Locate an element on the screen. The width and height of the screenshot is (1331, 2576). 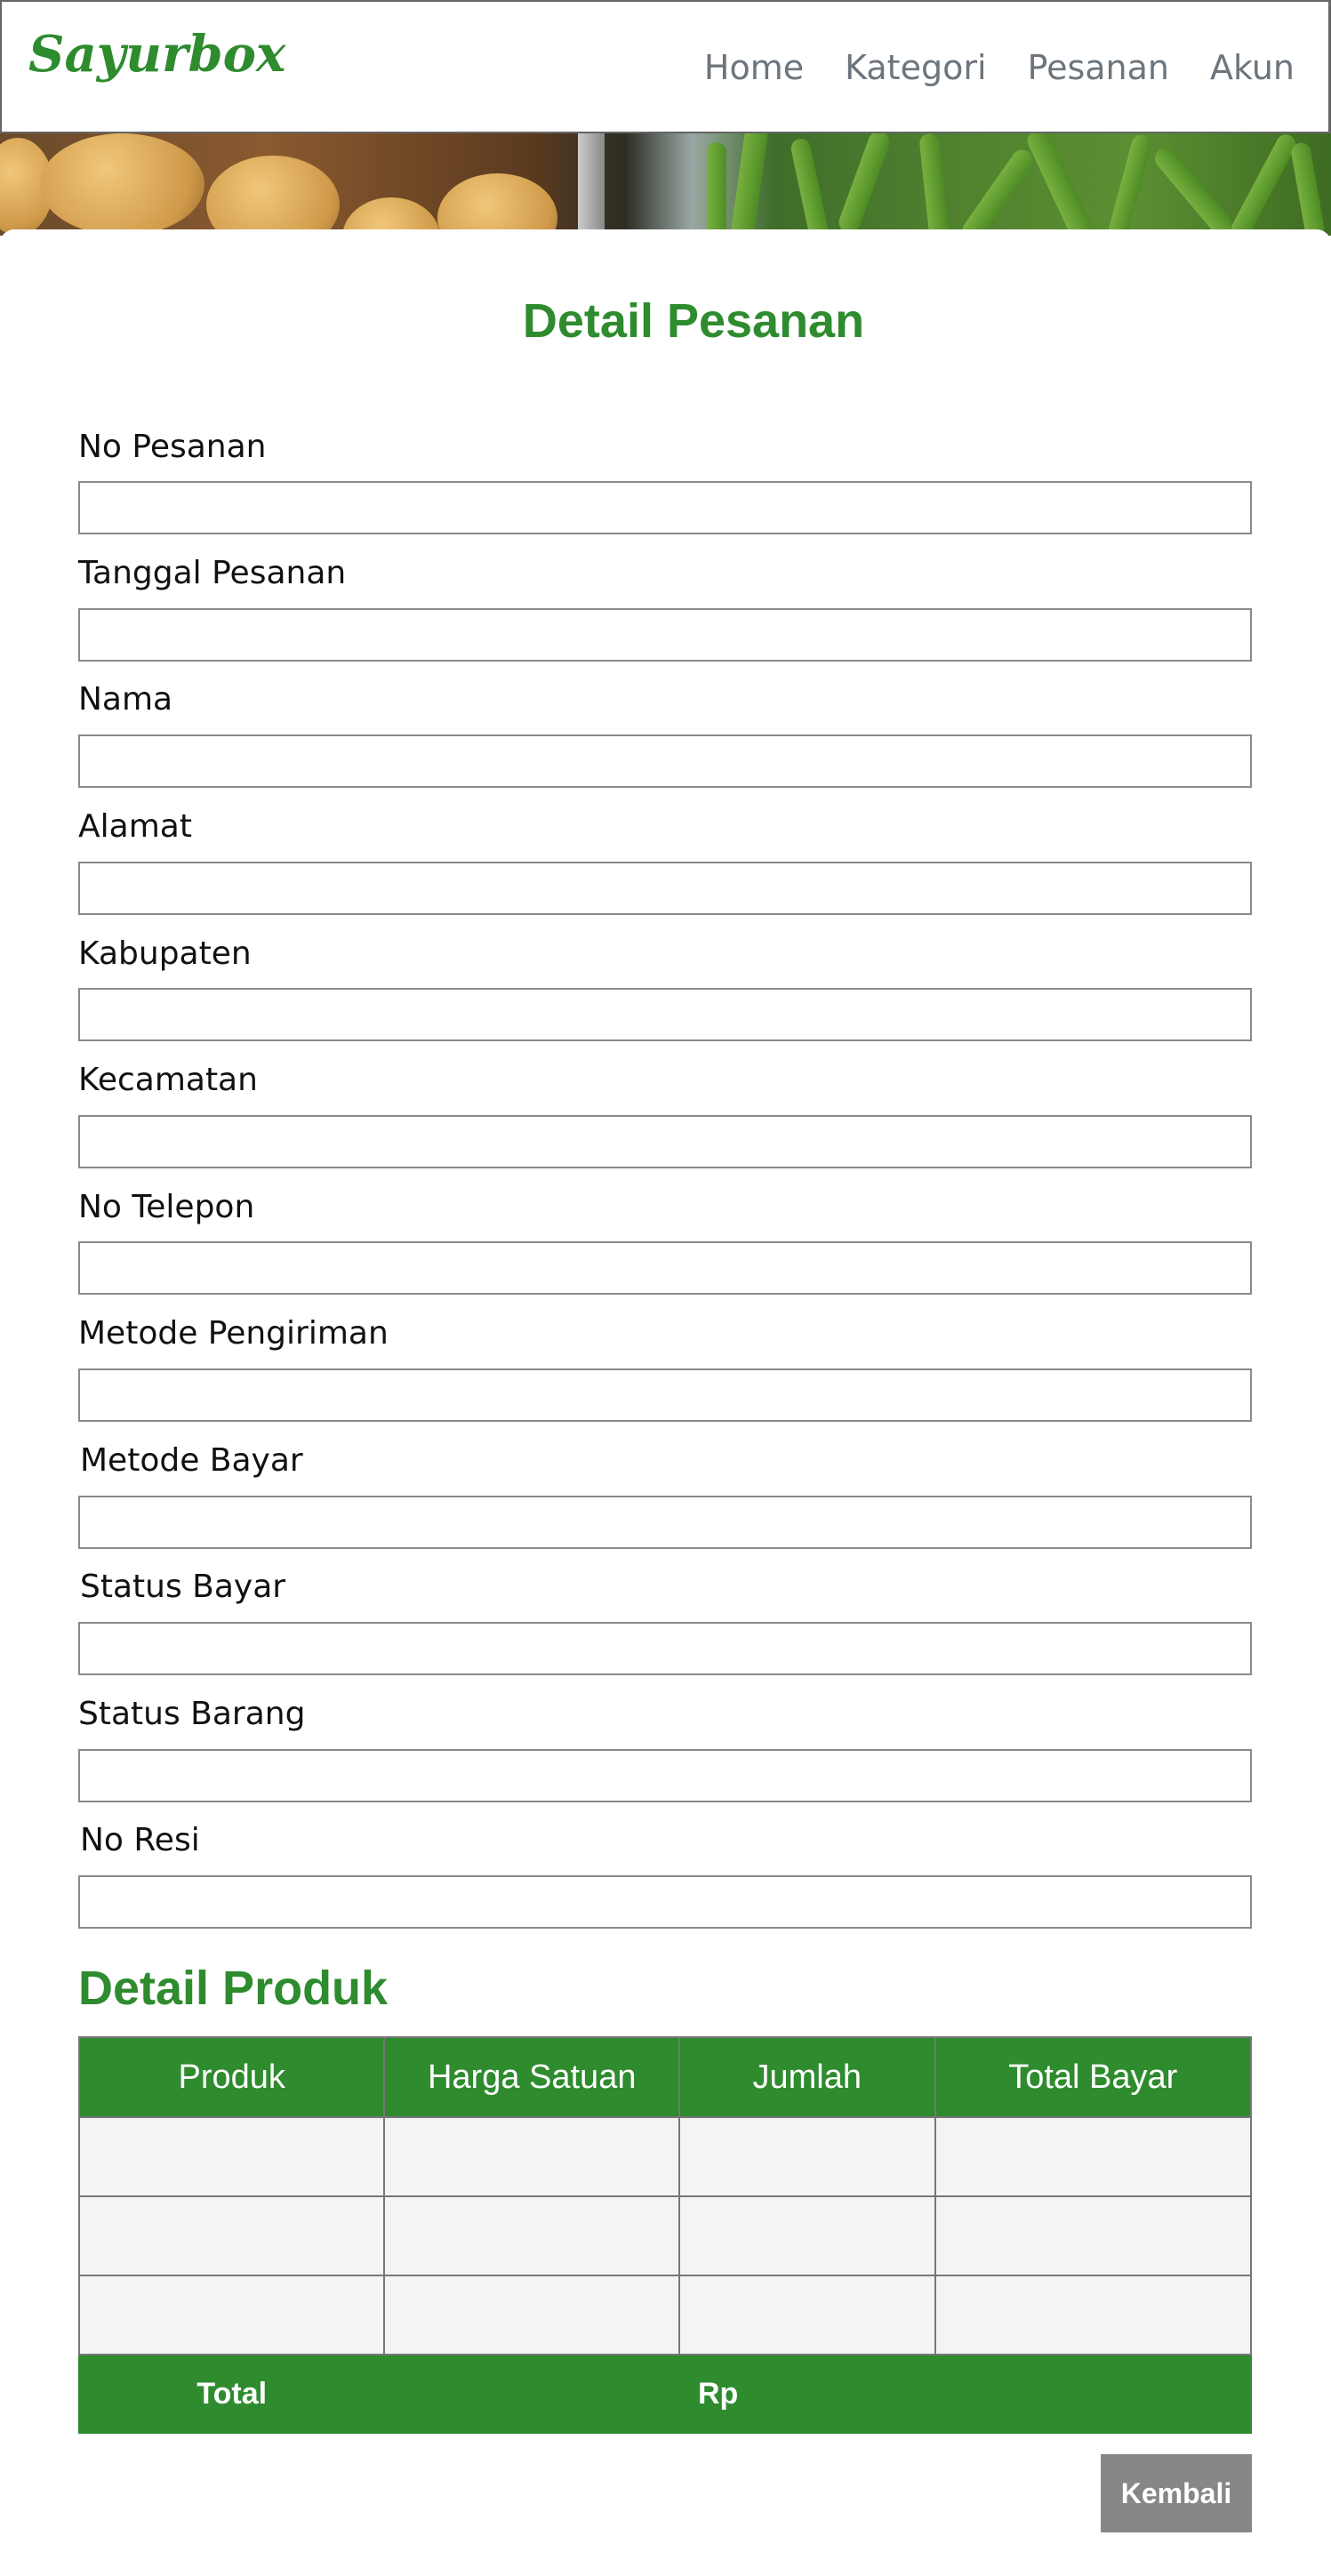
input-nama is located at coordinates (665, 761).